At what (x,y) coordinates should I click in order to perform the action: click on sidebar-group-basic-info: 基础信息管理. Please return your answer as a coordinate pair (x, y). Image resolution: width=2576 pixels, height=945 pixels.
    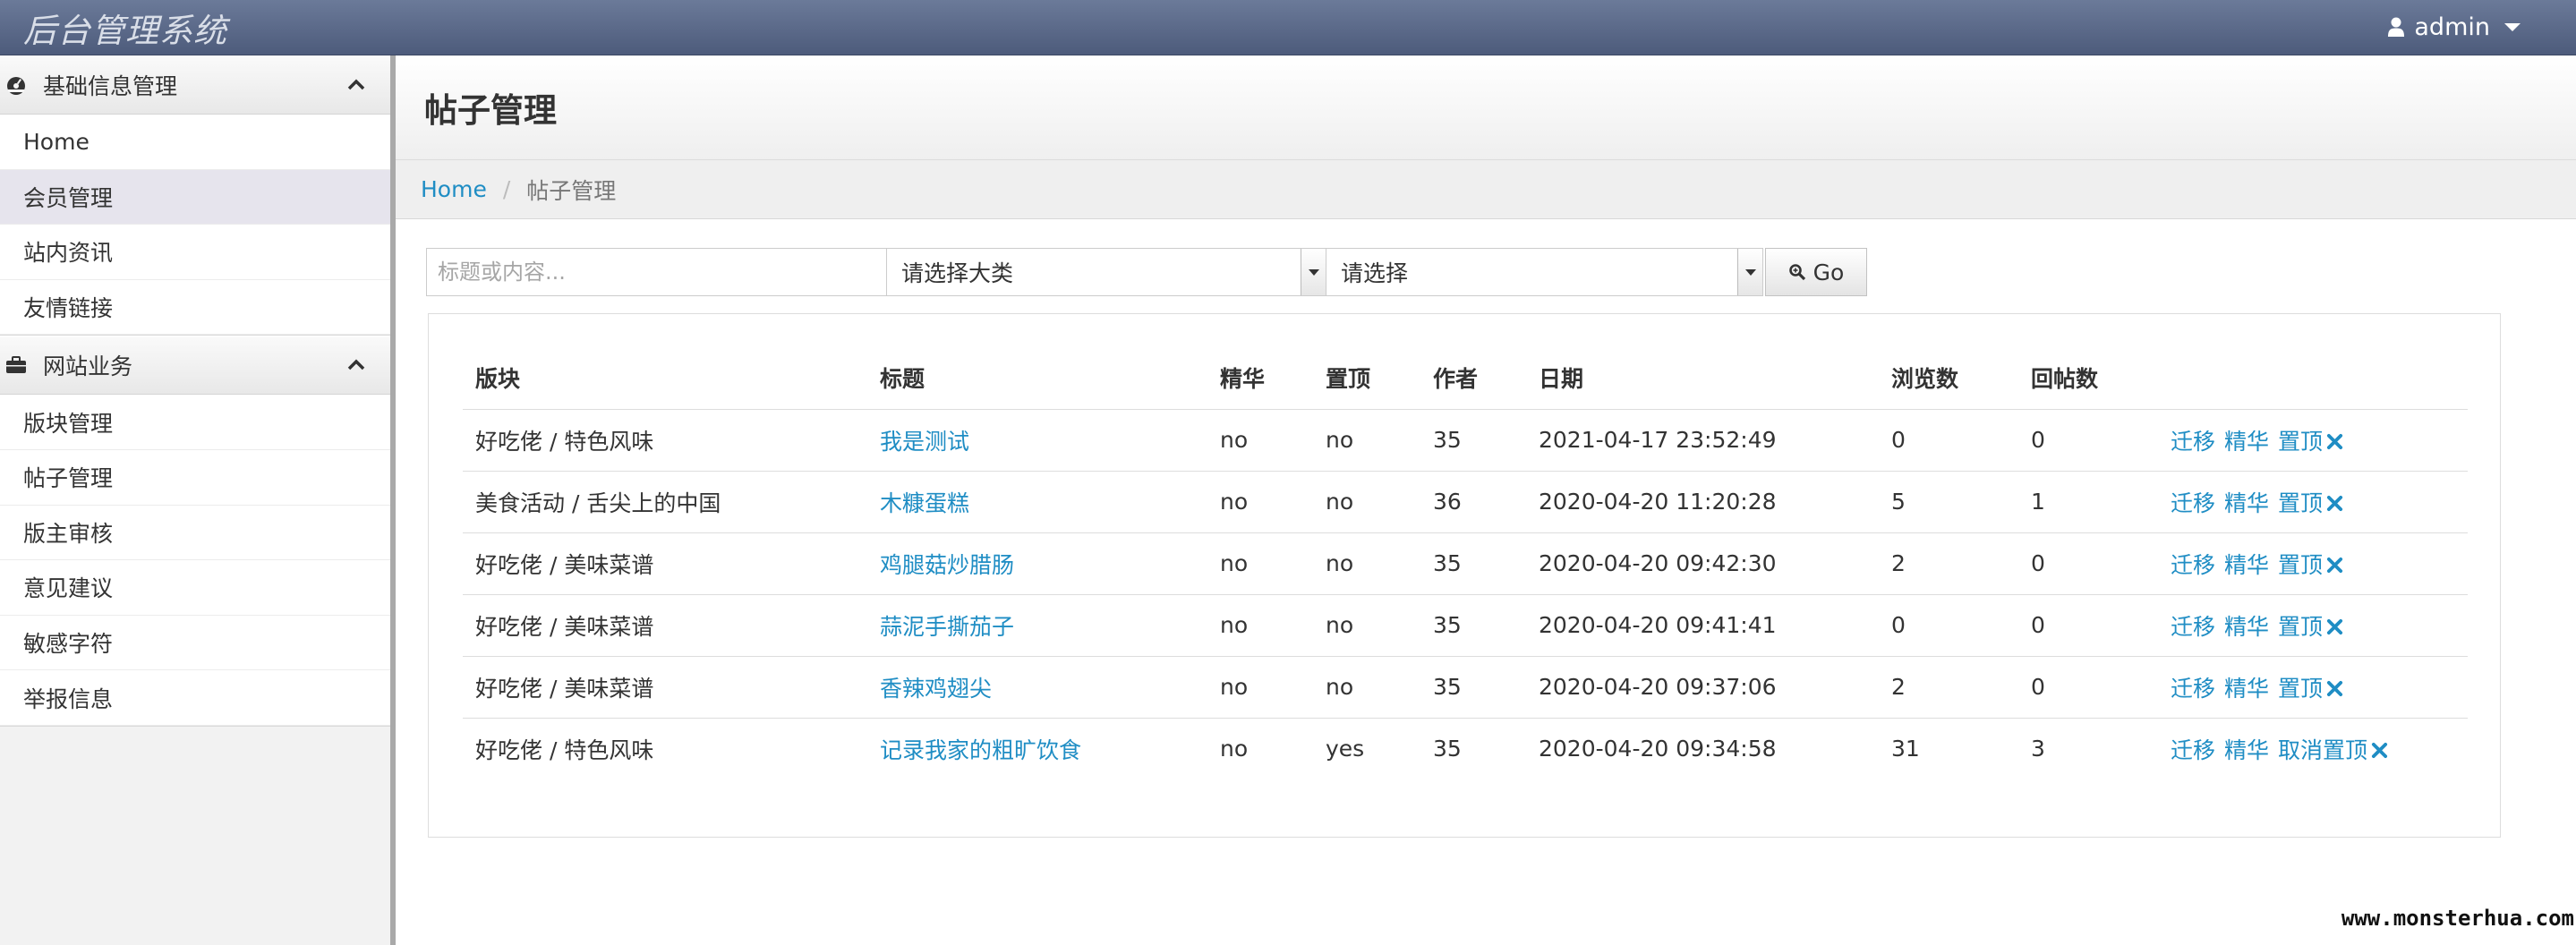
    Looking at the image, I should click on (195, 85).